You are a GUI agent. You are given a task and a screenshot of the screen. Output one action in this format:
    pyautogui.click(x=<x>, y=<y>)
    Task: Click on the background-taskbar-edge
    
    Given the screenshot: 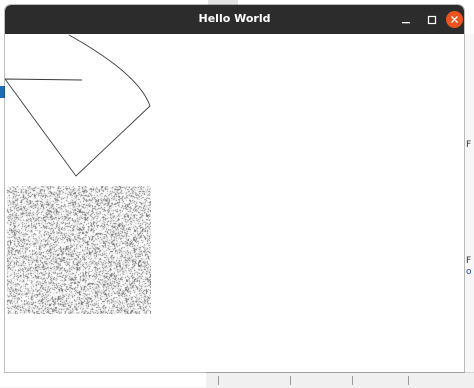 What is the action you would take?
    pyautogui.click(x=340, y=380)
    